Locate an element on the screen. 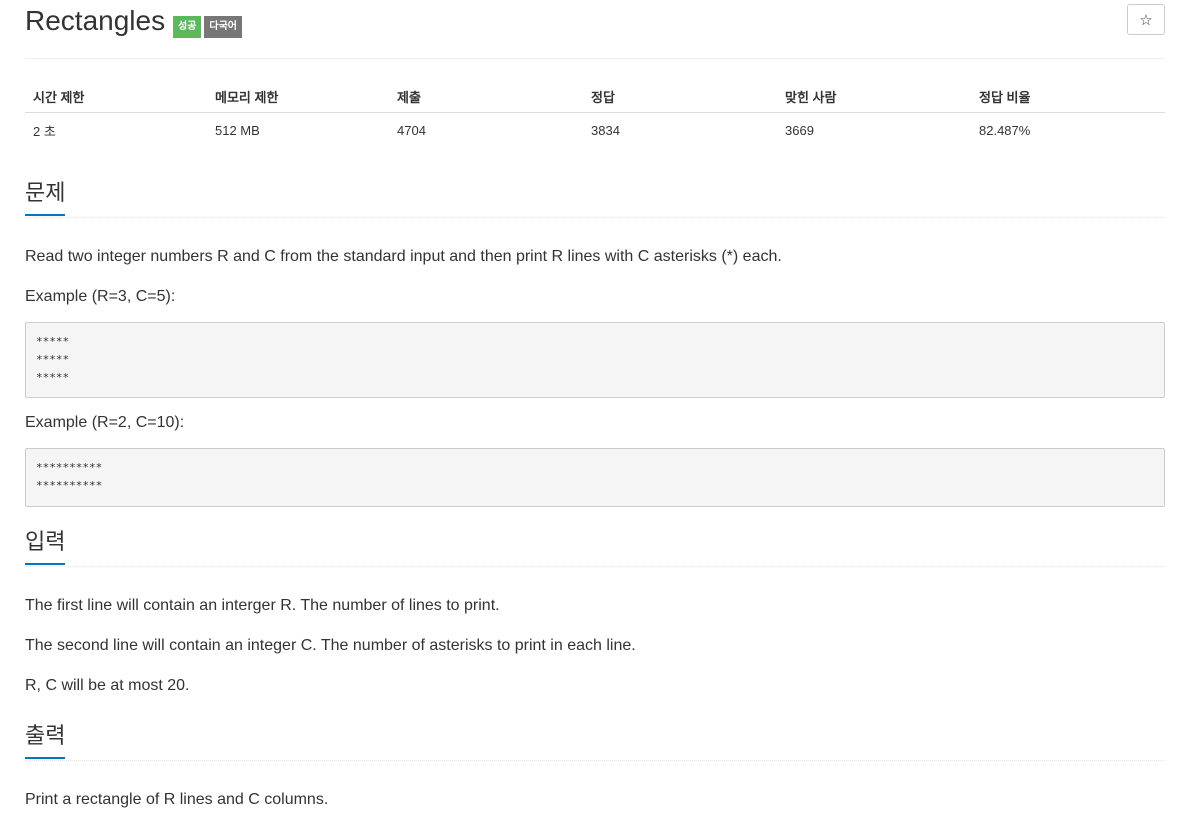  input-section-heading: 입력 is located at coordinates (595, 547).